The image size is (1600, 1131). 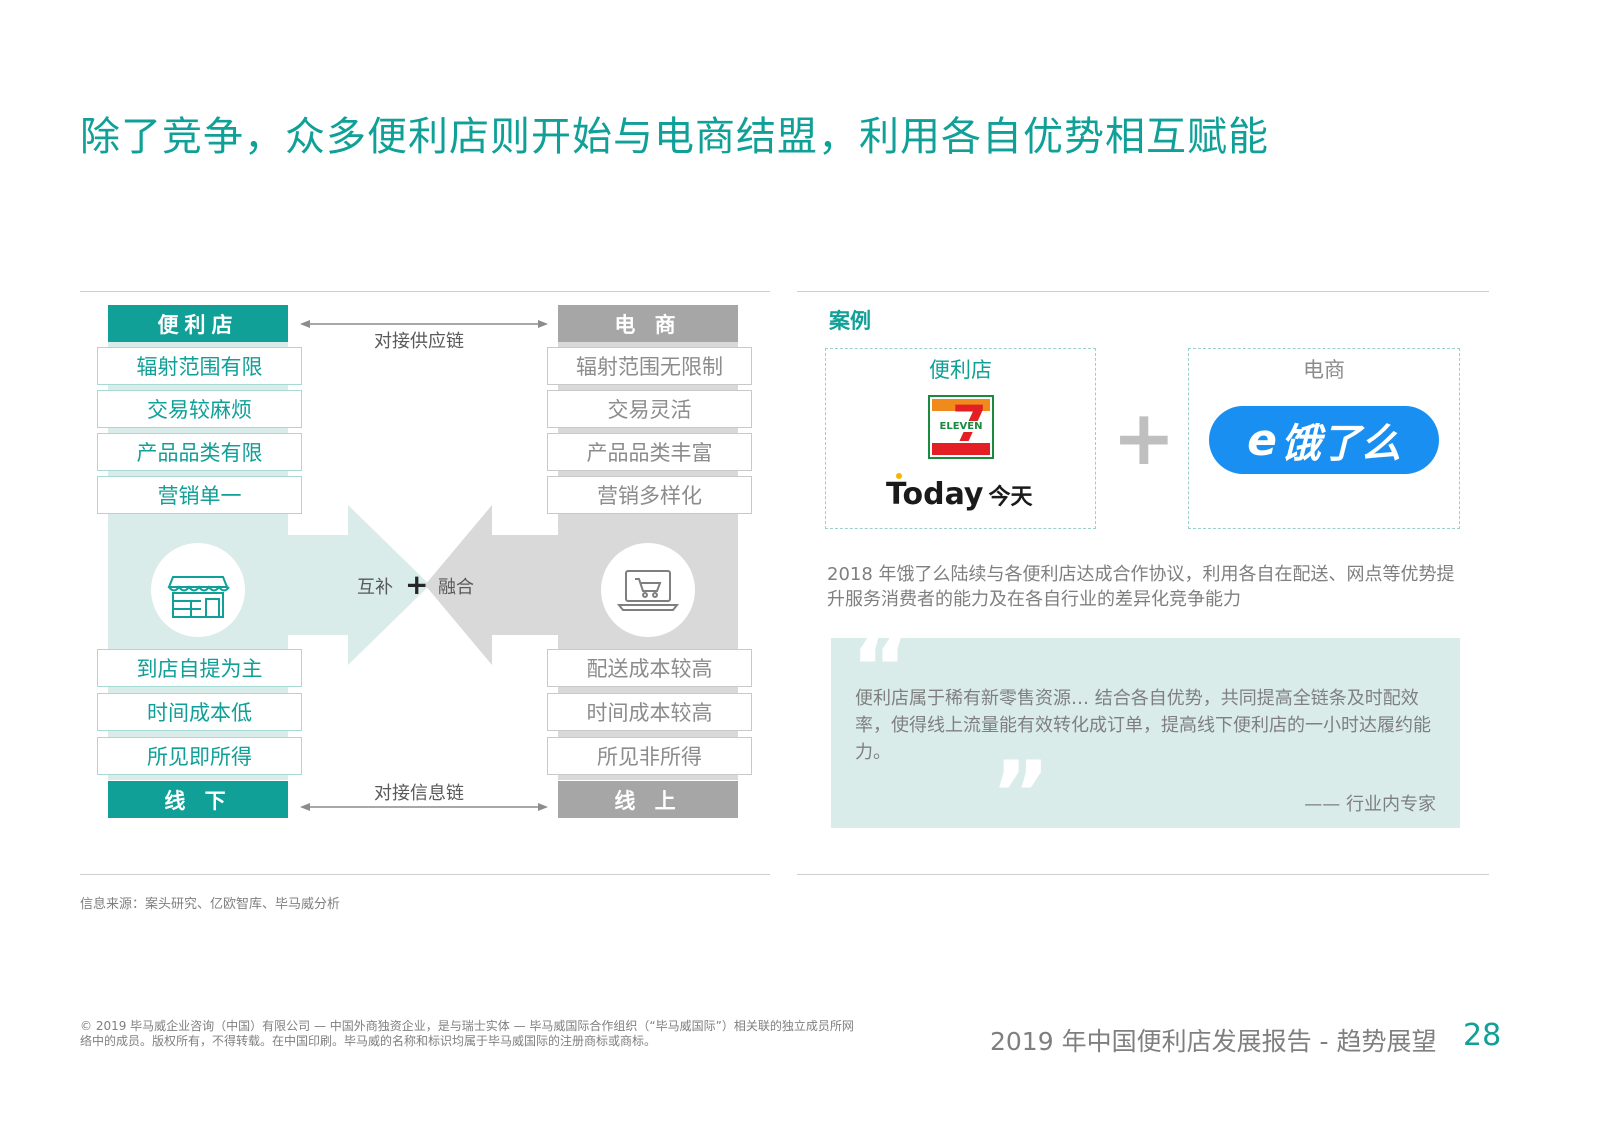 What do you see at coordinates (649, 756) in the screenshot?
I see `ecom-item: 所见非所得` at bounding box center [649, 756].